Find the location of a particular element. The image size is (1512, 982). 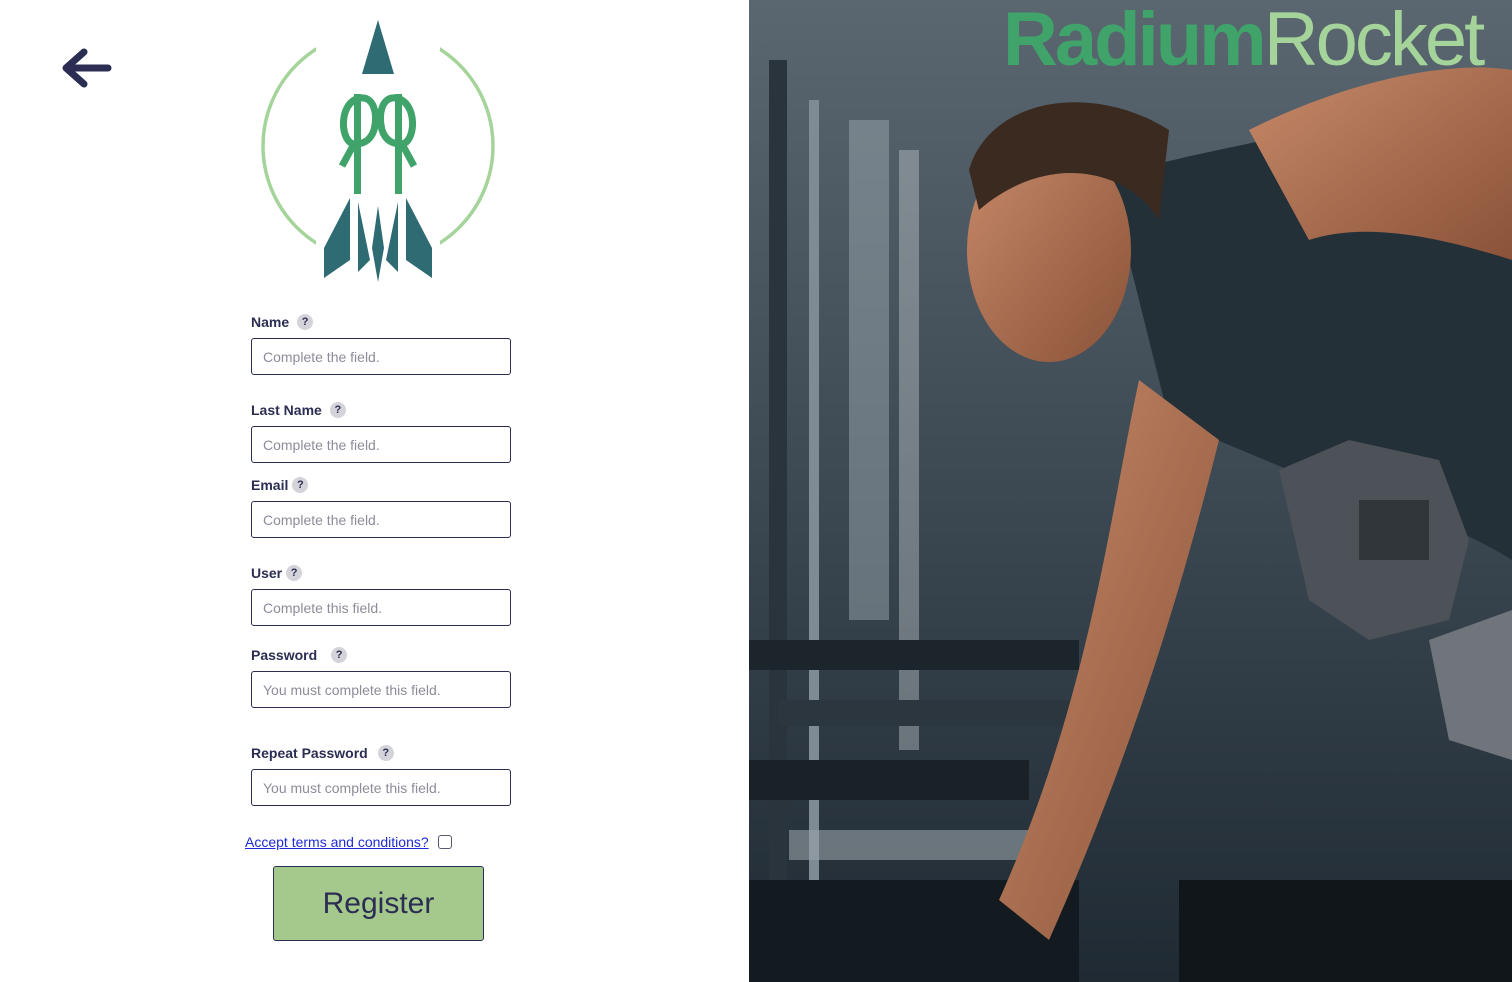

rocket-logo-icon is located at coordinates (378, 153).